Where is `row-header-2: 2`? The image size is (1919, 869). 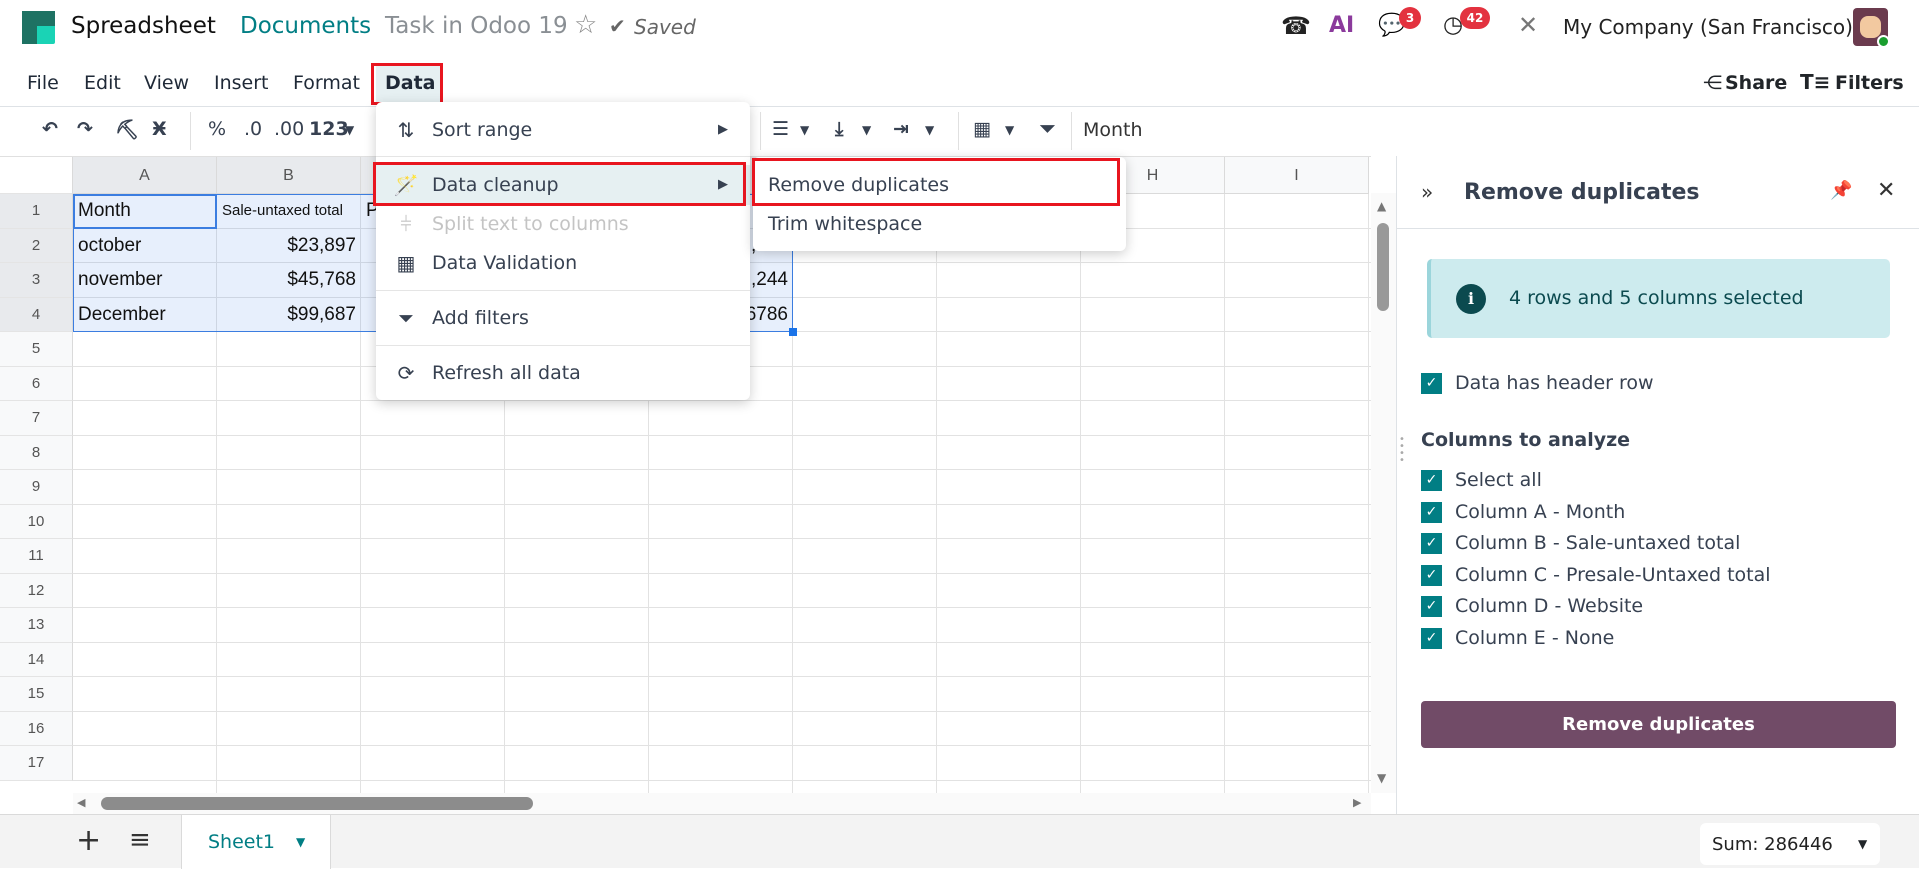
row-header-2: 2 is located at coordinates (36, 245).